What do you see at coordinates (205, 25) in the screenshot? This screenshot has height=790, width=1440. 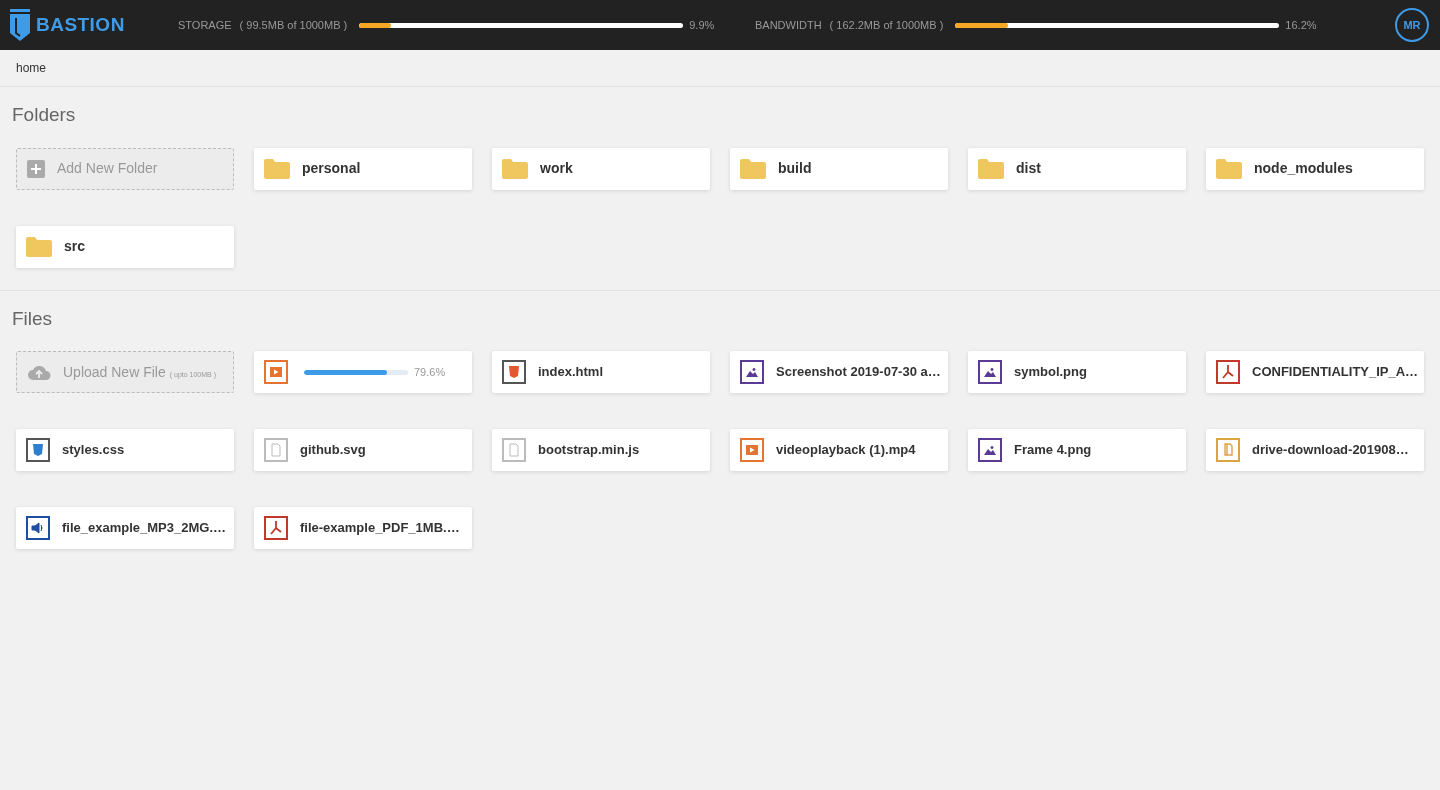 I see `meter-label: STORAGE` at bounding box center [205, 25].